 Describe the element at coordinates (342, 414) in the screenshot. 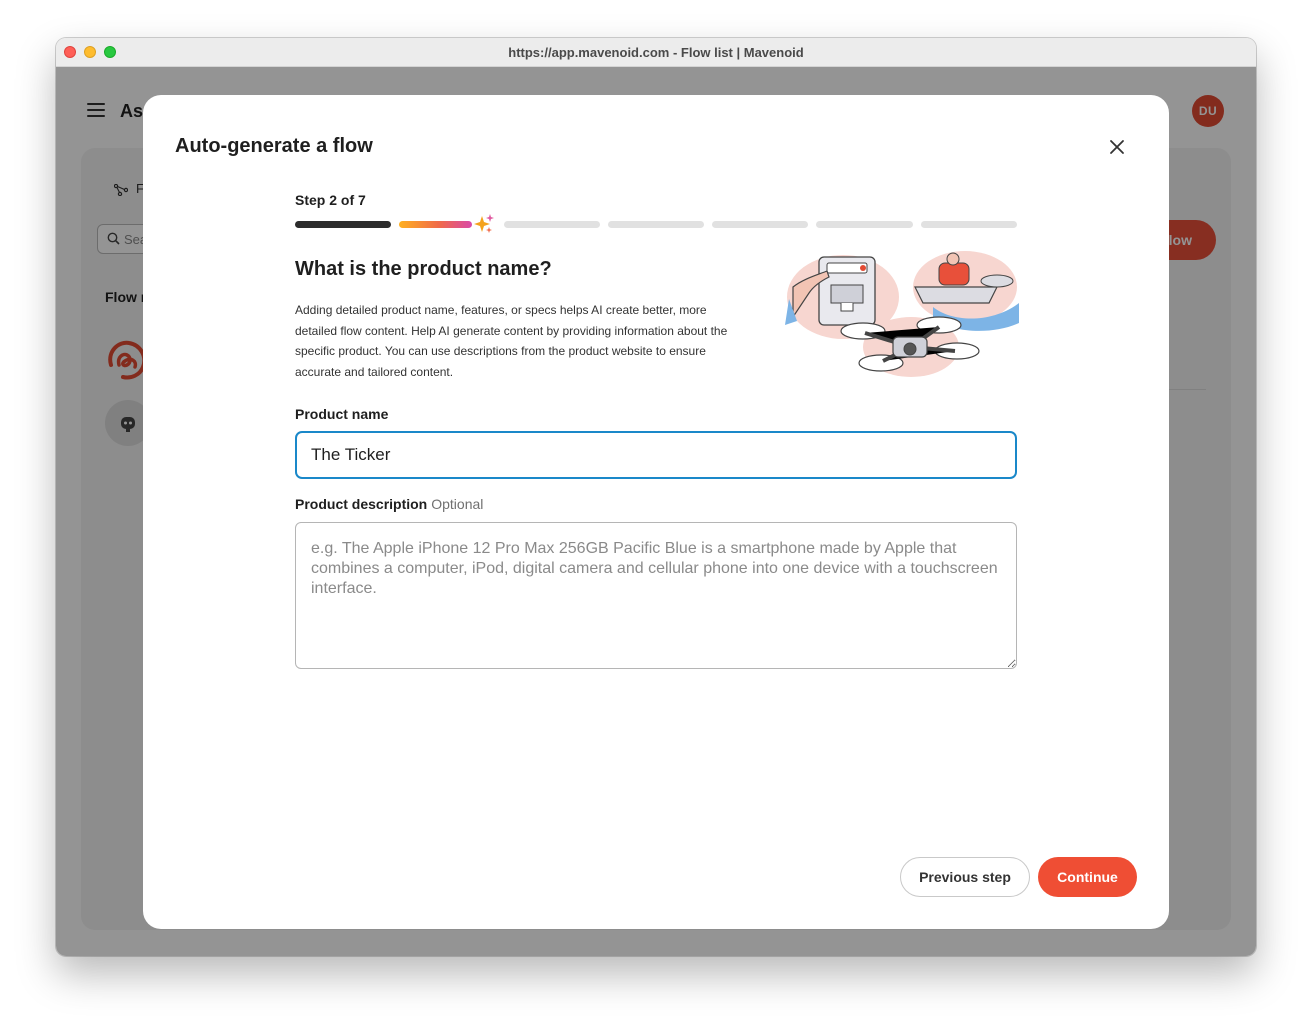

I see `product-name-label: Product name` at that location.